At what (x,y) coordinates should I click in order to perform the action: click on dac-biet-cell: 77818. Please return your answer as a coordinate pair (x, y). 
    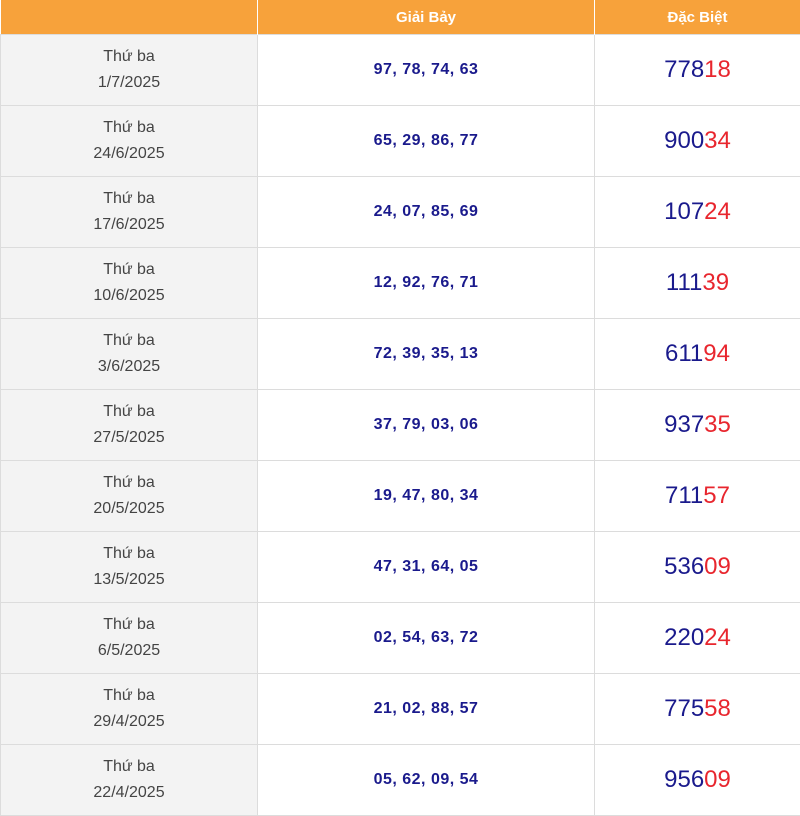
    Looking at the image, I should click on (697, 70).